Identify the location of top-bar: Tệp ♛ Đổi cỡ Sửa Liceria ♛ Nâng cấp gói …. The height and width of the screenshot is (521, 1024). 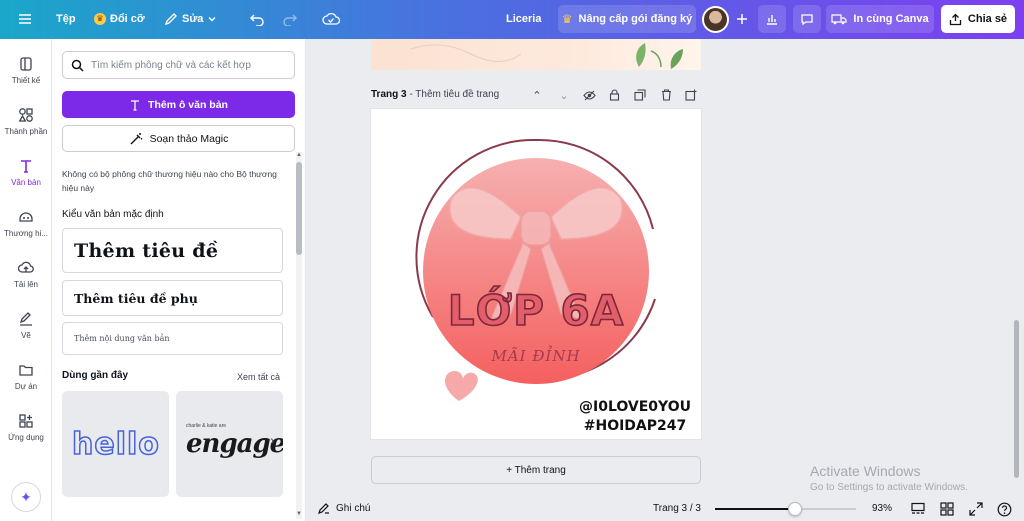
(512, 19).